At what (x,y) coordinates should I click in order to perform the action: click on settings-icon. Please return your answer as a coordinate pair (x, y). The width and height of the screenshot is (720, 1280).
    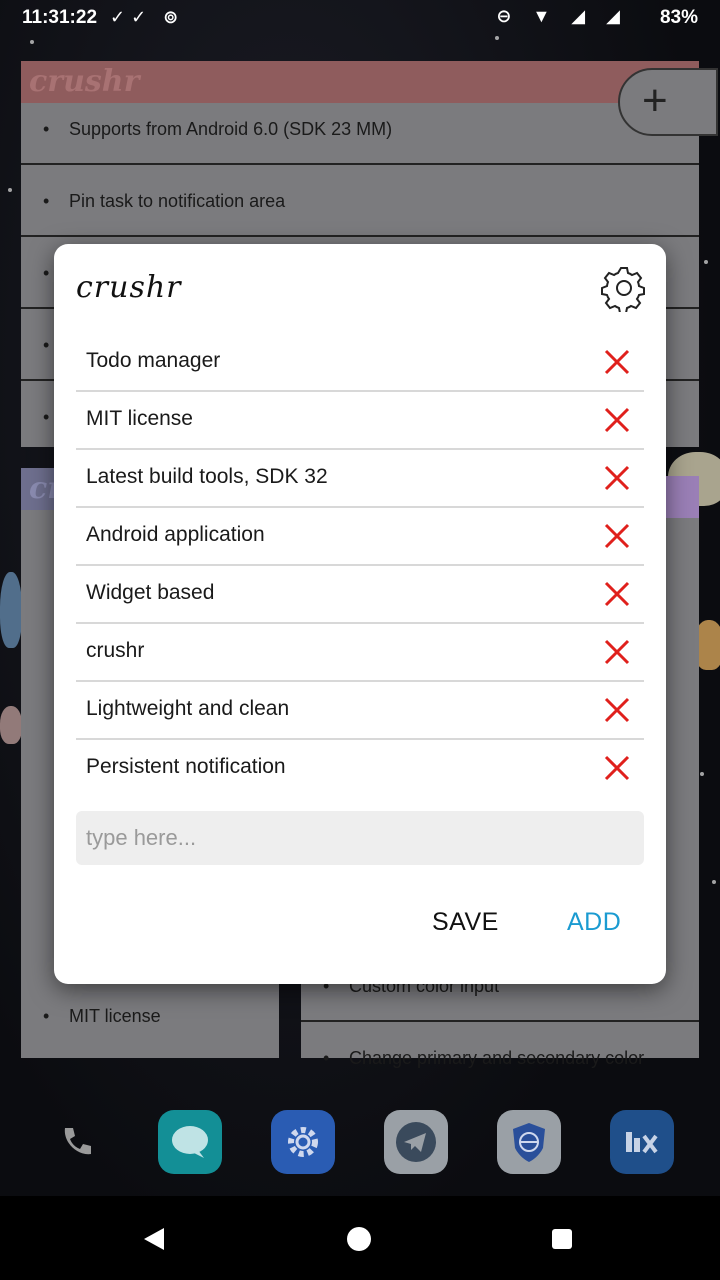
    Looking at the image, I should click on (303, 1142).